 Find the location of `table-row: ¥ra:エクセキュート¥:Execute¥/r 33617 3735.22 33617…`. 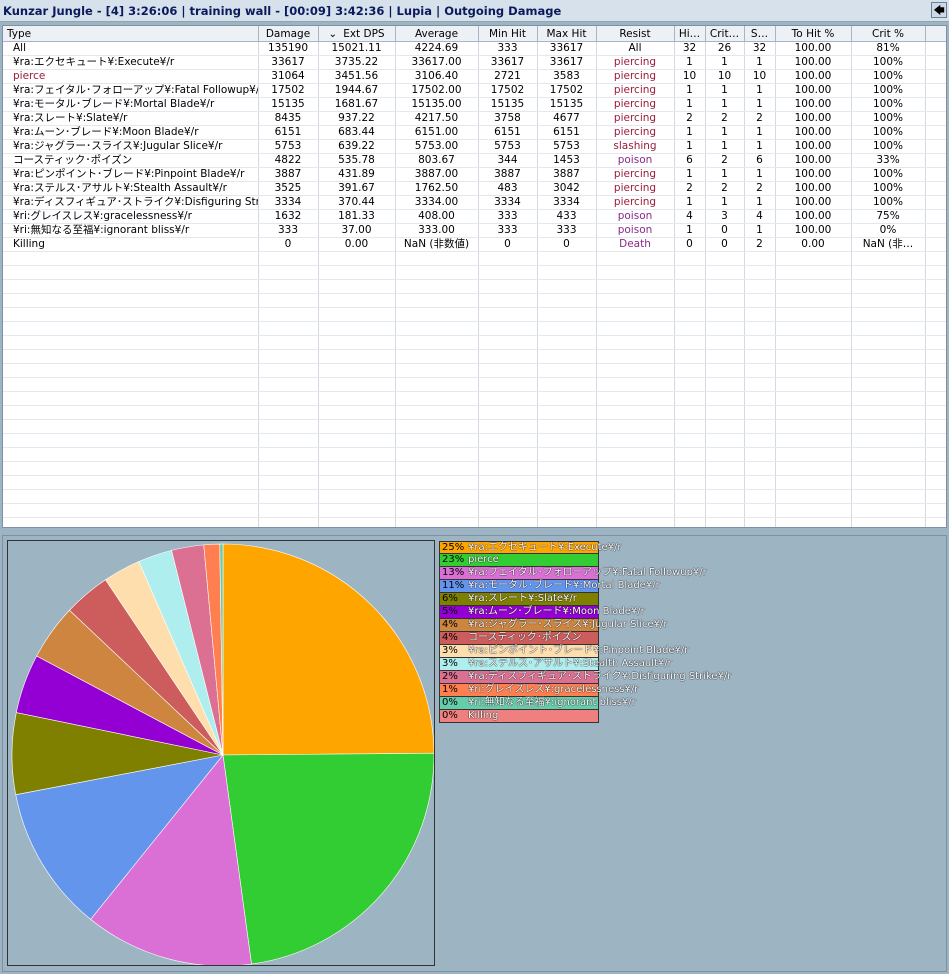

table-row: ¥ra:エクセキュート¥:Execute¥/r 33617 3735.22 33617… is located at coordinates (474, 62).